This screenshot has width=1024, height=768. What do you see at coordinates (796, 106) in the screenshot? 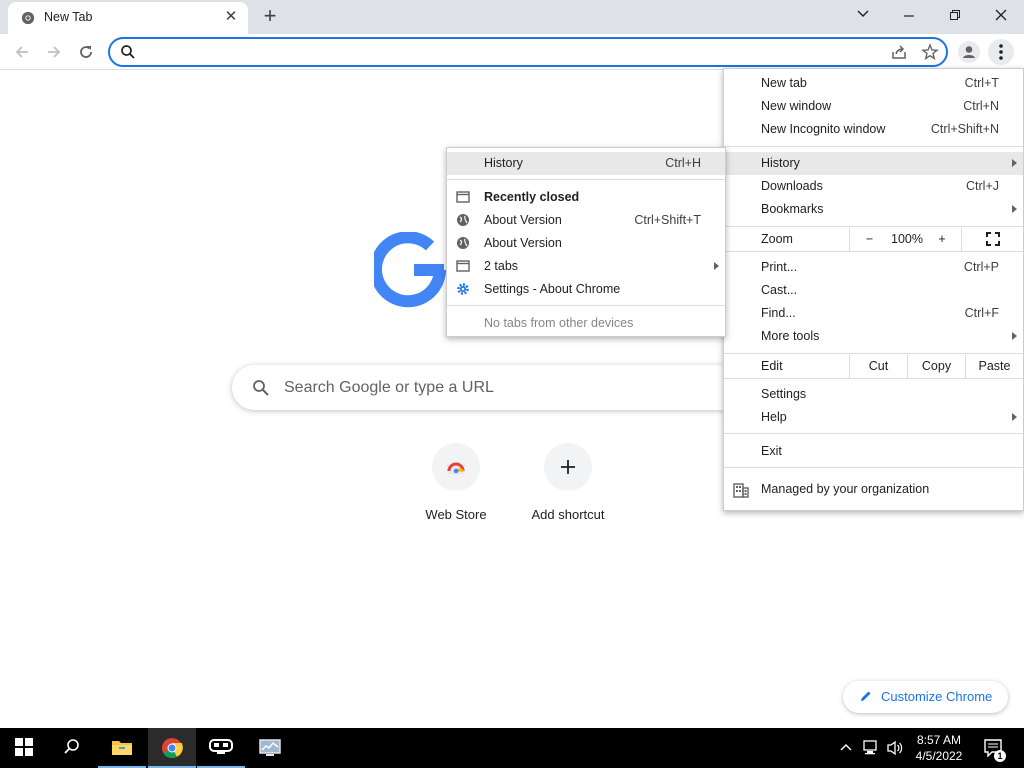
I see `menu-label: New window` at bounding box center [796, 106].